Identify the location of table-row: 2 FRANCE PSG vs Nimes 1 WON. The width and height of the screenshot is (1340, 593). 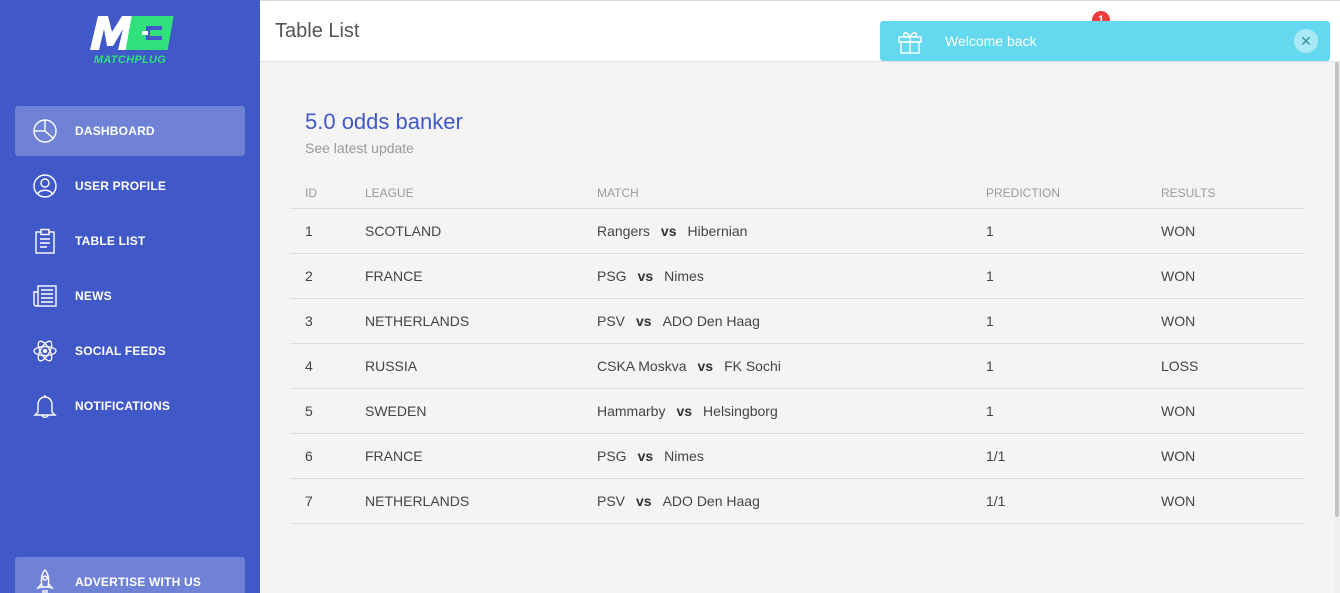
(797, 276).